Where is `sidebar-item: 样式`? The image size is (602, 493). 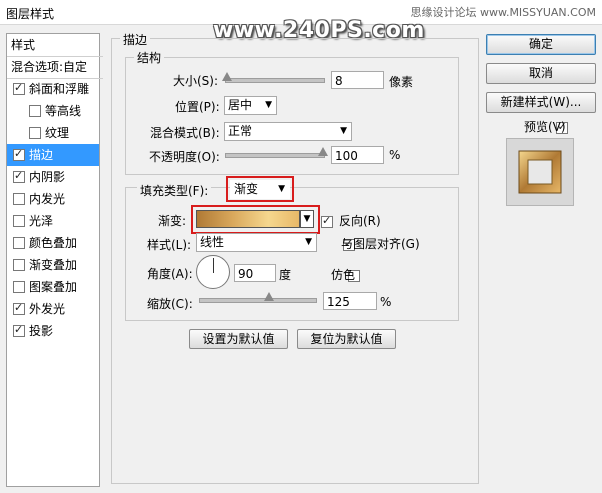 sidebar-item: 样式 is located at coordinates (55, 45).